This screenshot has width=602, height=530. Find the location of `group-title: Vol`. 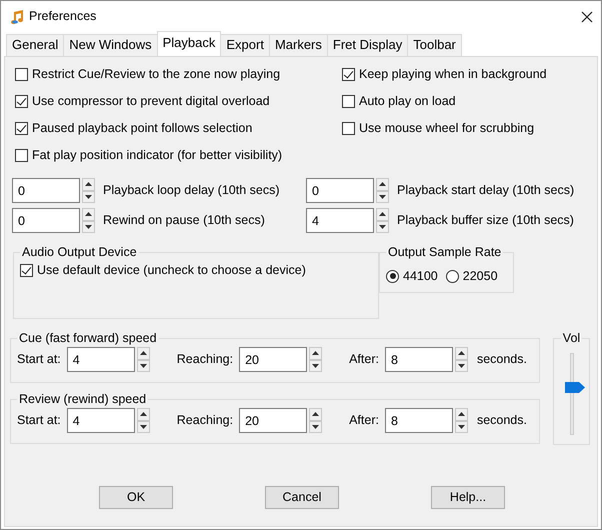

group-title: Vol is located at coordinates (572, 338).